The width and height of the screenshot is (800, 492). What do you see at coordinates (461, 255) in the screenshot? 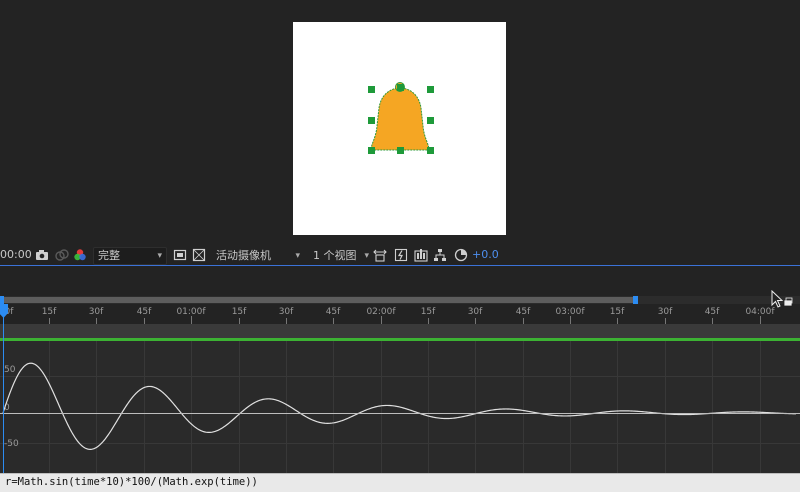
I see `reset-exposure-icon` at bounding box center [461, 255].